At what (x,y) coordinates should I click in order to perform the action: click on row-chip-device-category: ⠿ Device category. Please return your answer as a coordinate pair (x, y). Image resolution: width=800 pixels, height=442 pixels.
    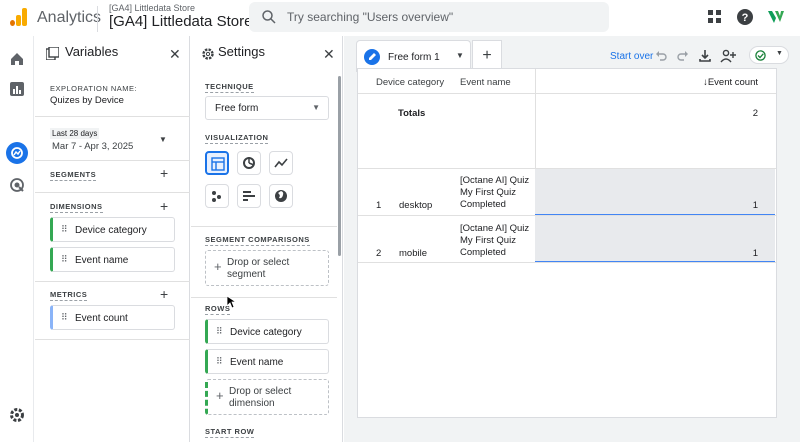
    Looking at the image, I should click on (267, 331).